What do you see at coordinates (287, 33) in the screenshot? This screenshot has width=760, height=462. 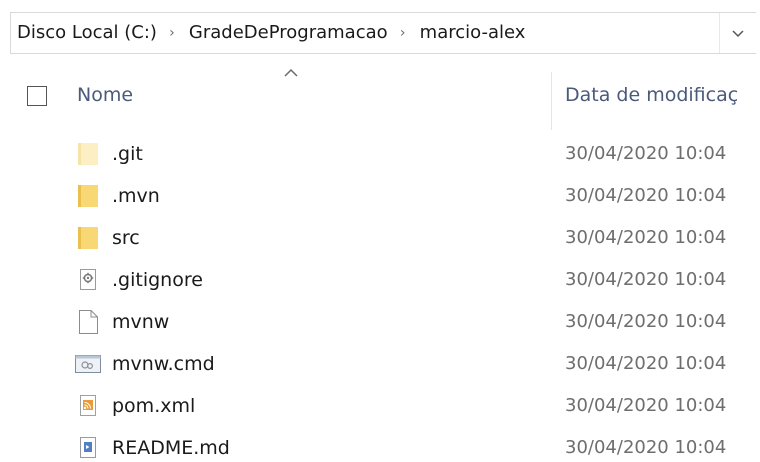 I see `breadcrumb-folder-grade: GradeDeProgramacao` at bounding box center [287, 33].